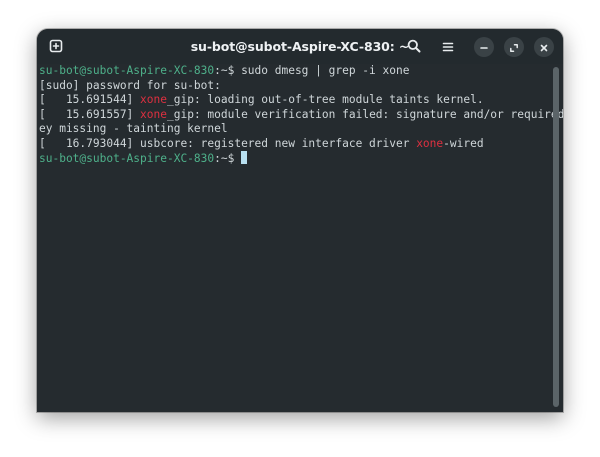  I want to click on terminal-text: [ 15.691544], so click(90, 99).